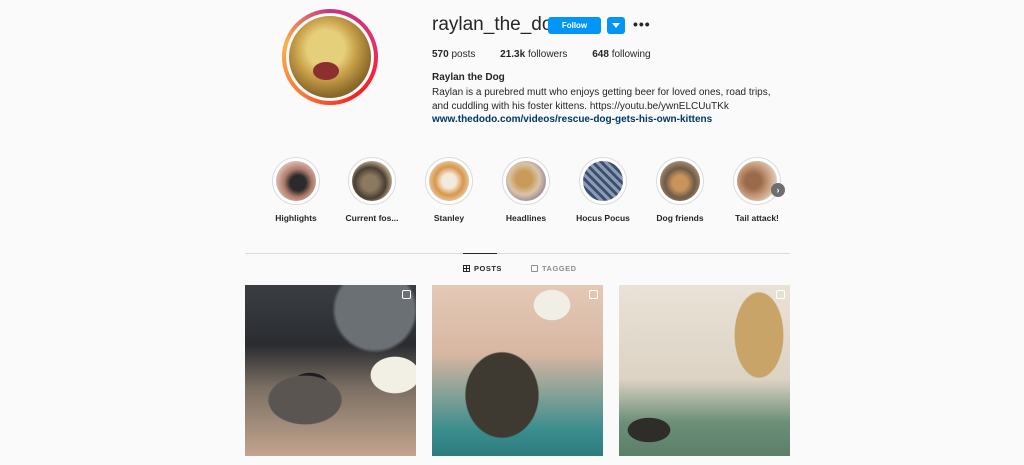 Image resolution: width=1024 pixels, height=465 pixels. I want to click on posts-count-label: posts, so click(463, 54).